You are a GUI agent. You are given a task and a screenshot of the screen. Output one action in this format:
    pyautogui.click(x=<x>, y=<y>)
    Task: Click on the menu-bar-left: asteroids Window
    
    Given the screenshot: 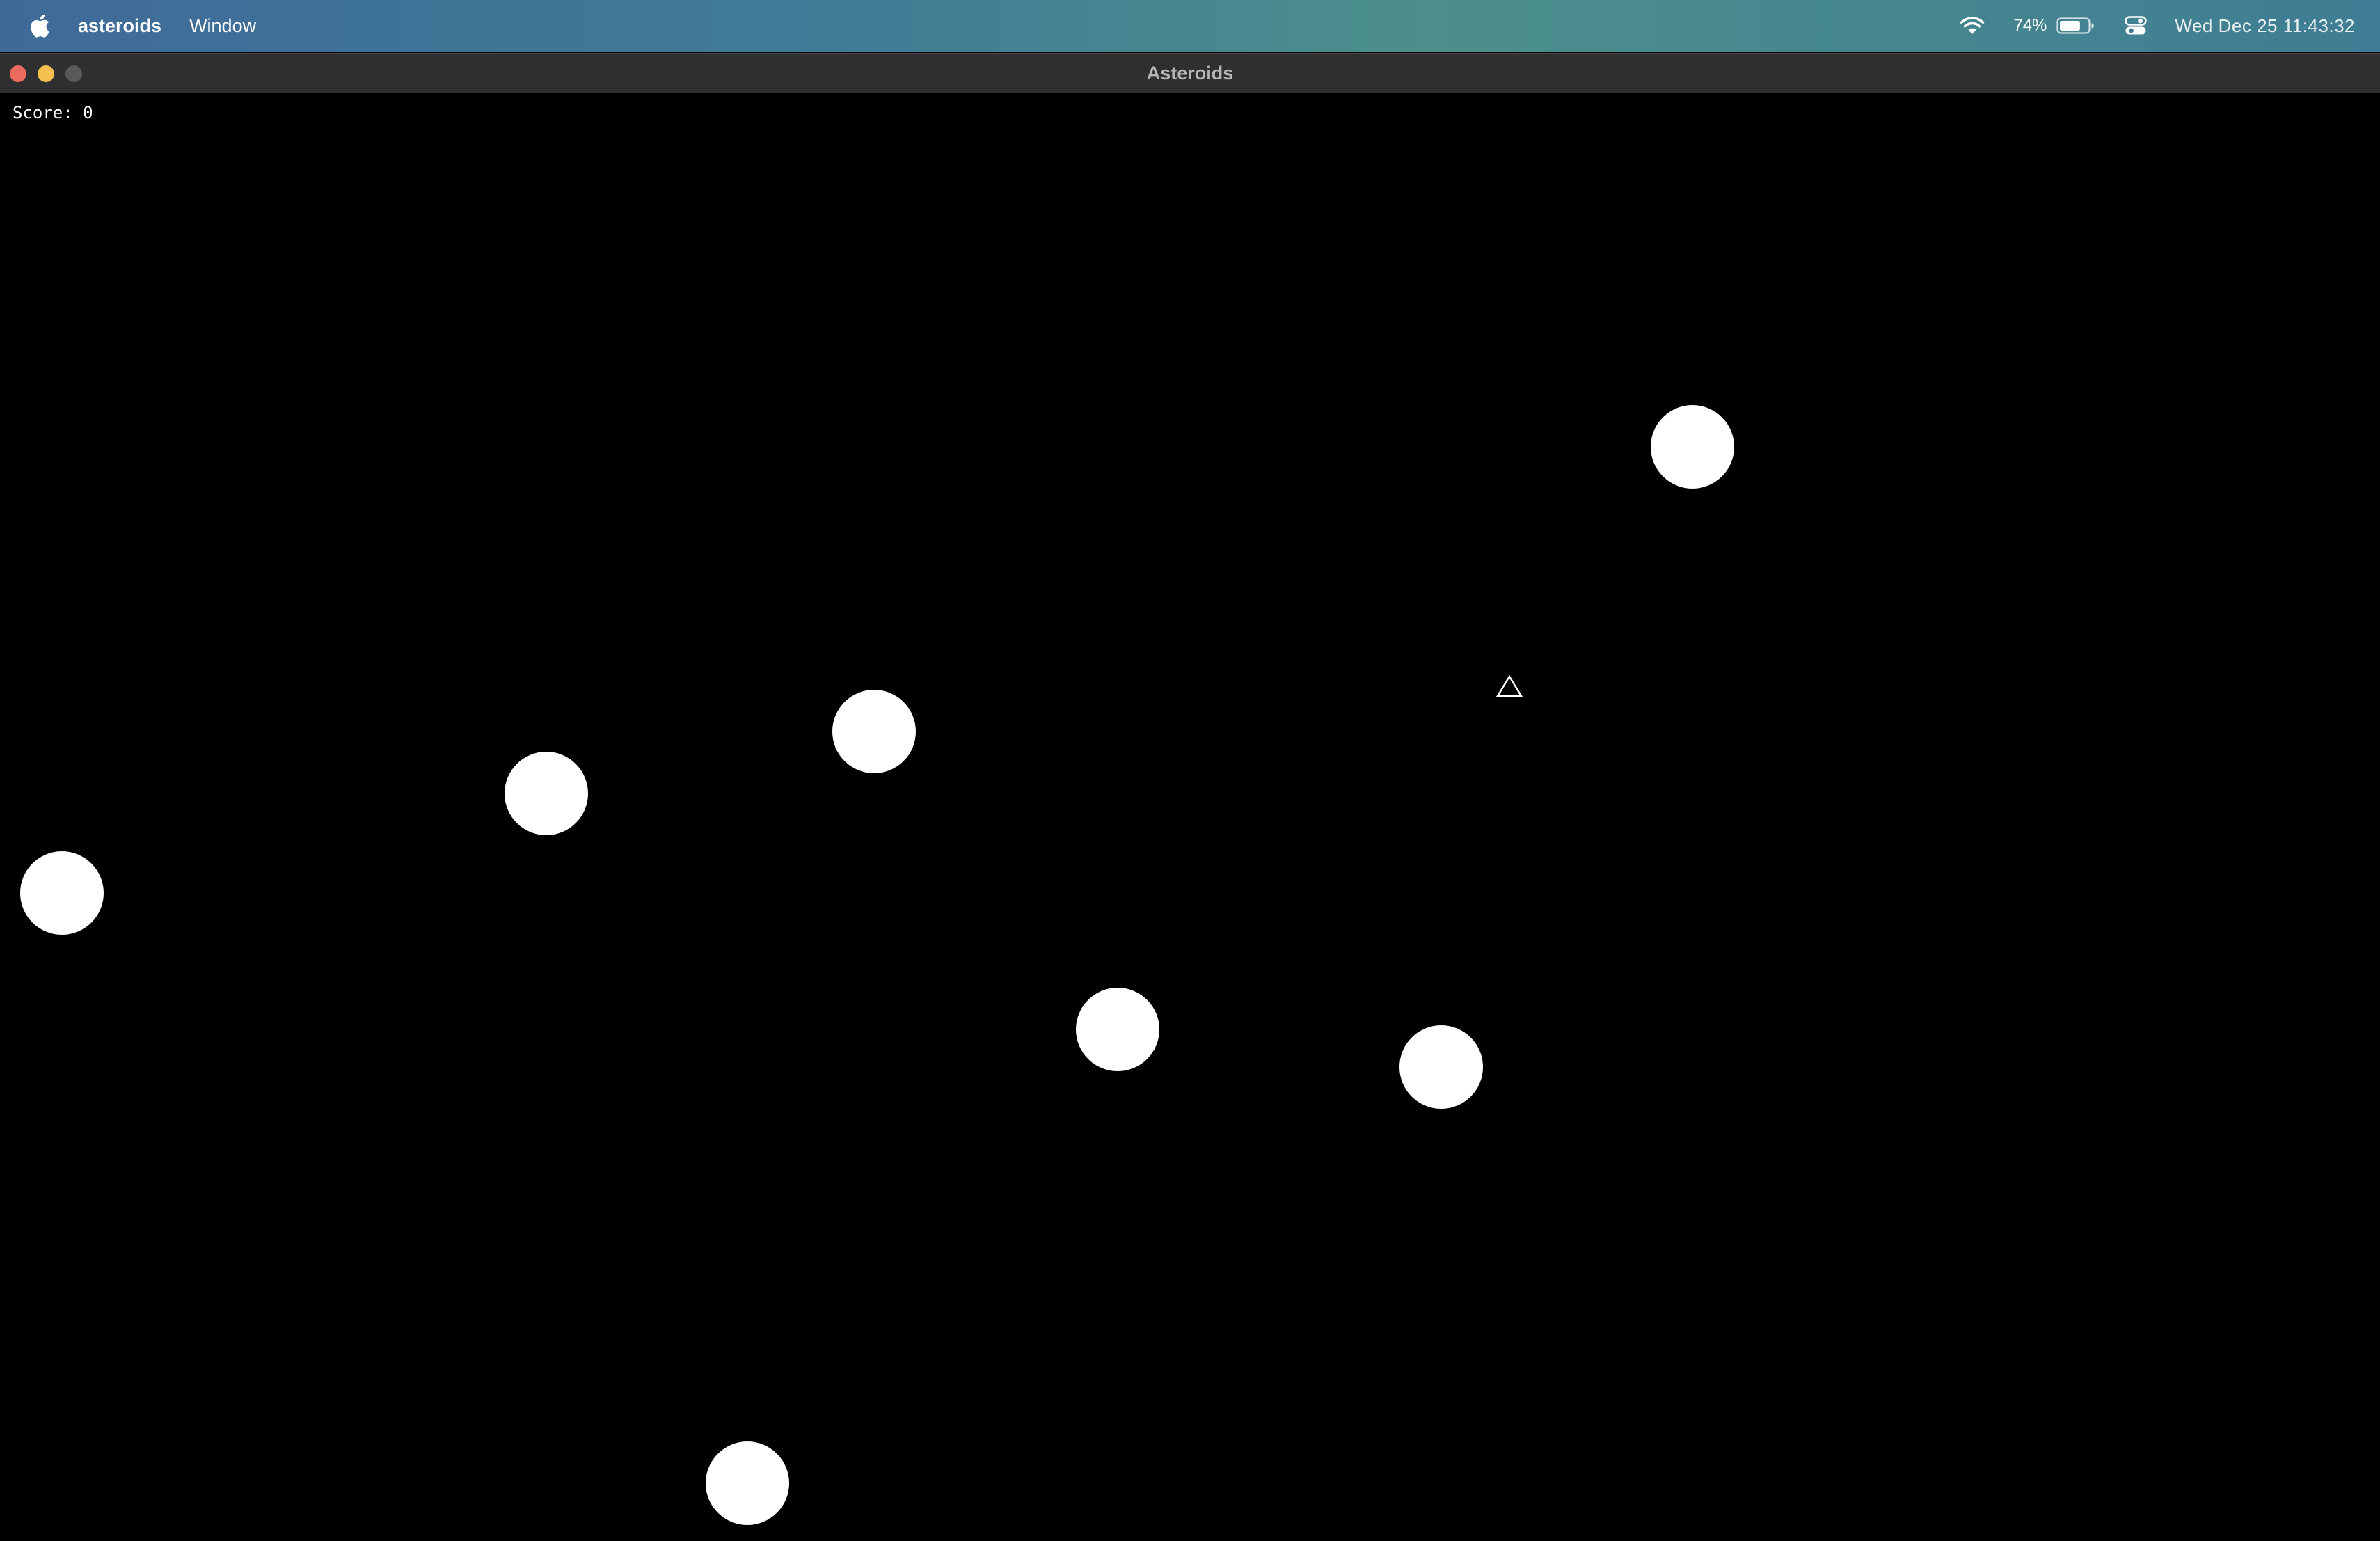 What is the action you would take?
    pyautogui.click(x=981, y=26)
    